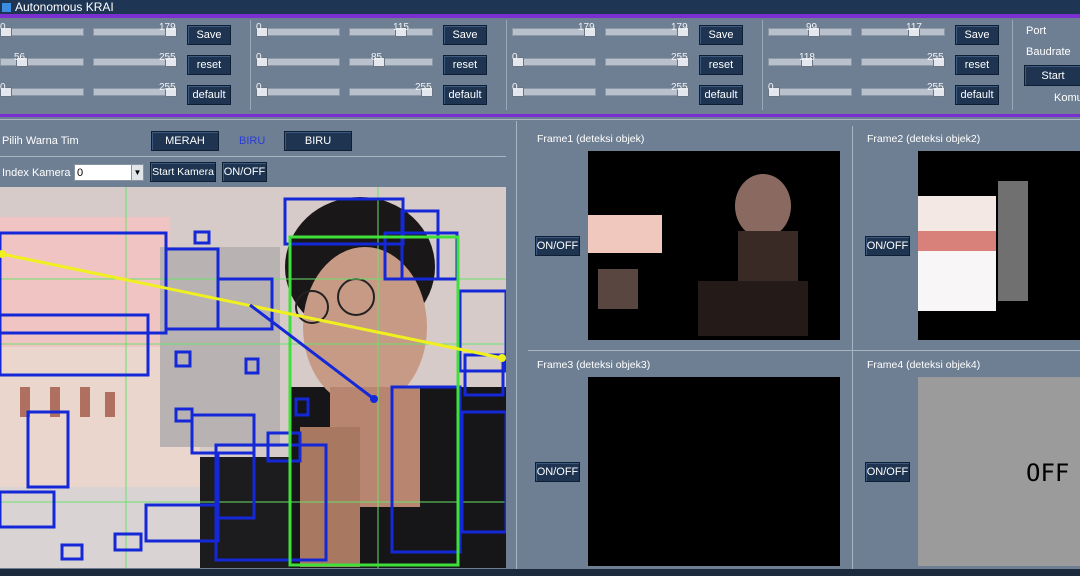 The width and height of the screenshot is (1080, 576). I want to click on frame2-view, so click(999, 245).